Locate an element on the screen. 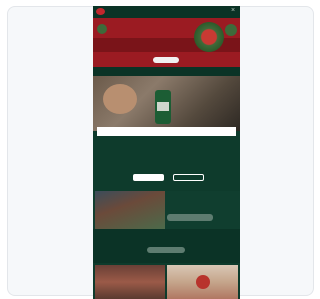 This screenshot has height=299, width=320. promo-photo is located at coordinates (166, 103).